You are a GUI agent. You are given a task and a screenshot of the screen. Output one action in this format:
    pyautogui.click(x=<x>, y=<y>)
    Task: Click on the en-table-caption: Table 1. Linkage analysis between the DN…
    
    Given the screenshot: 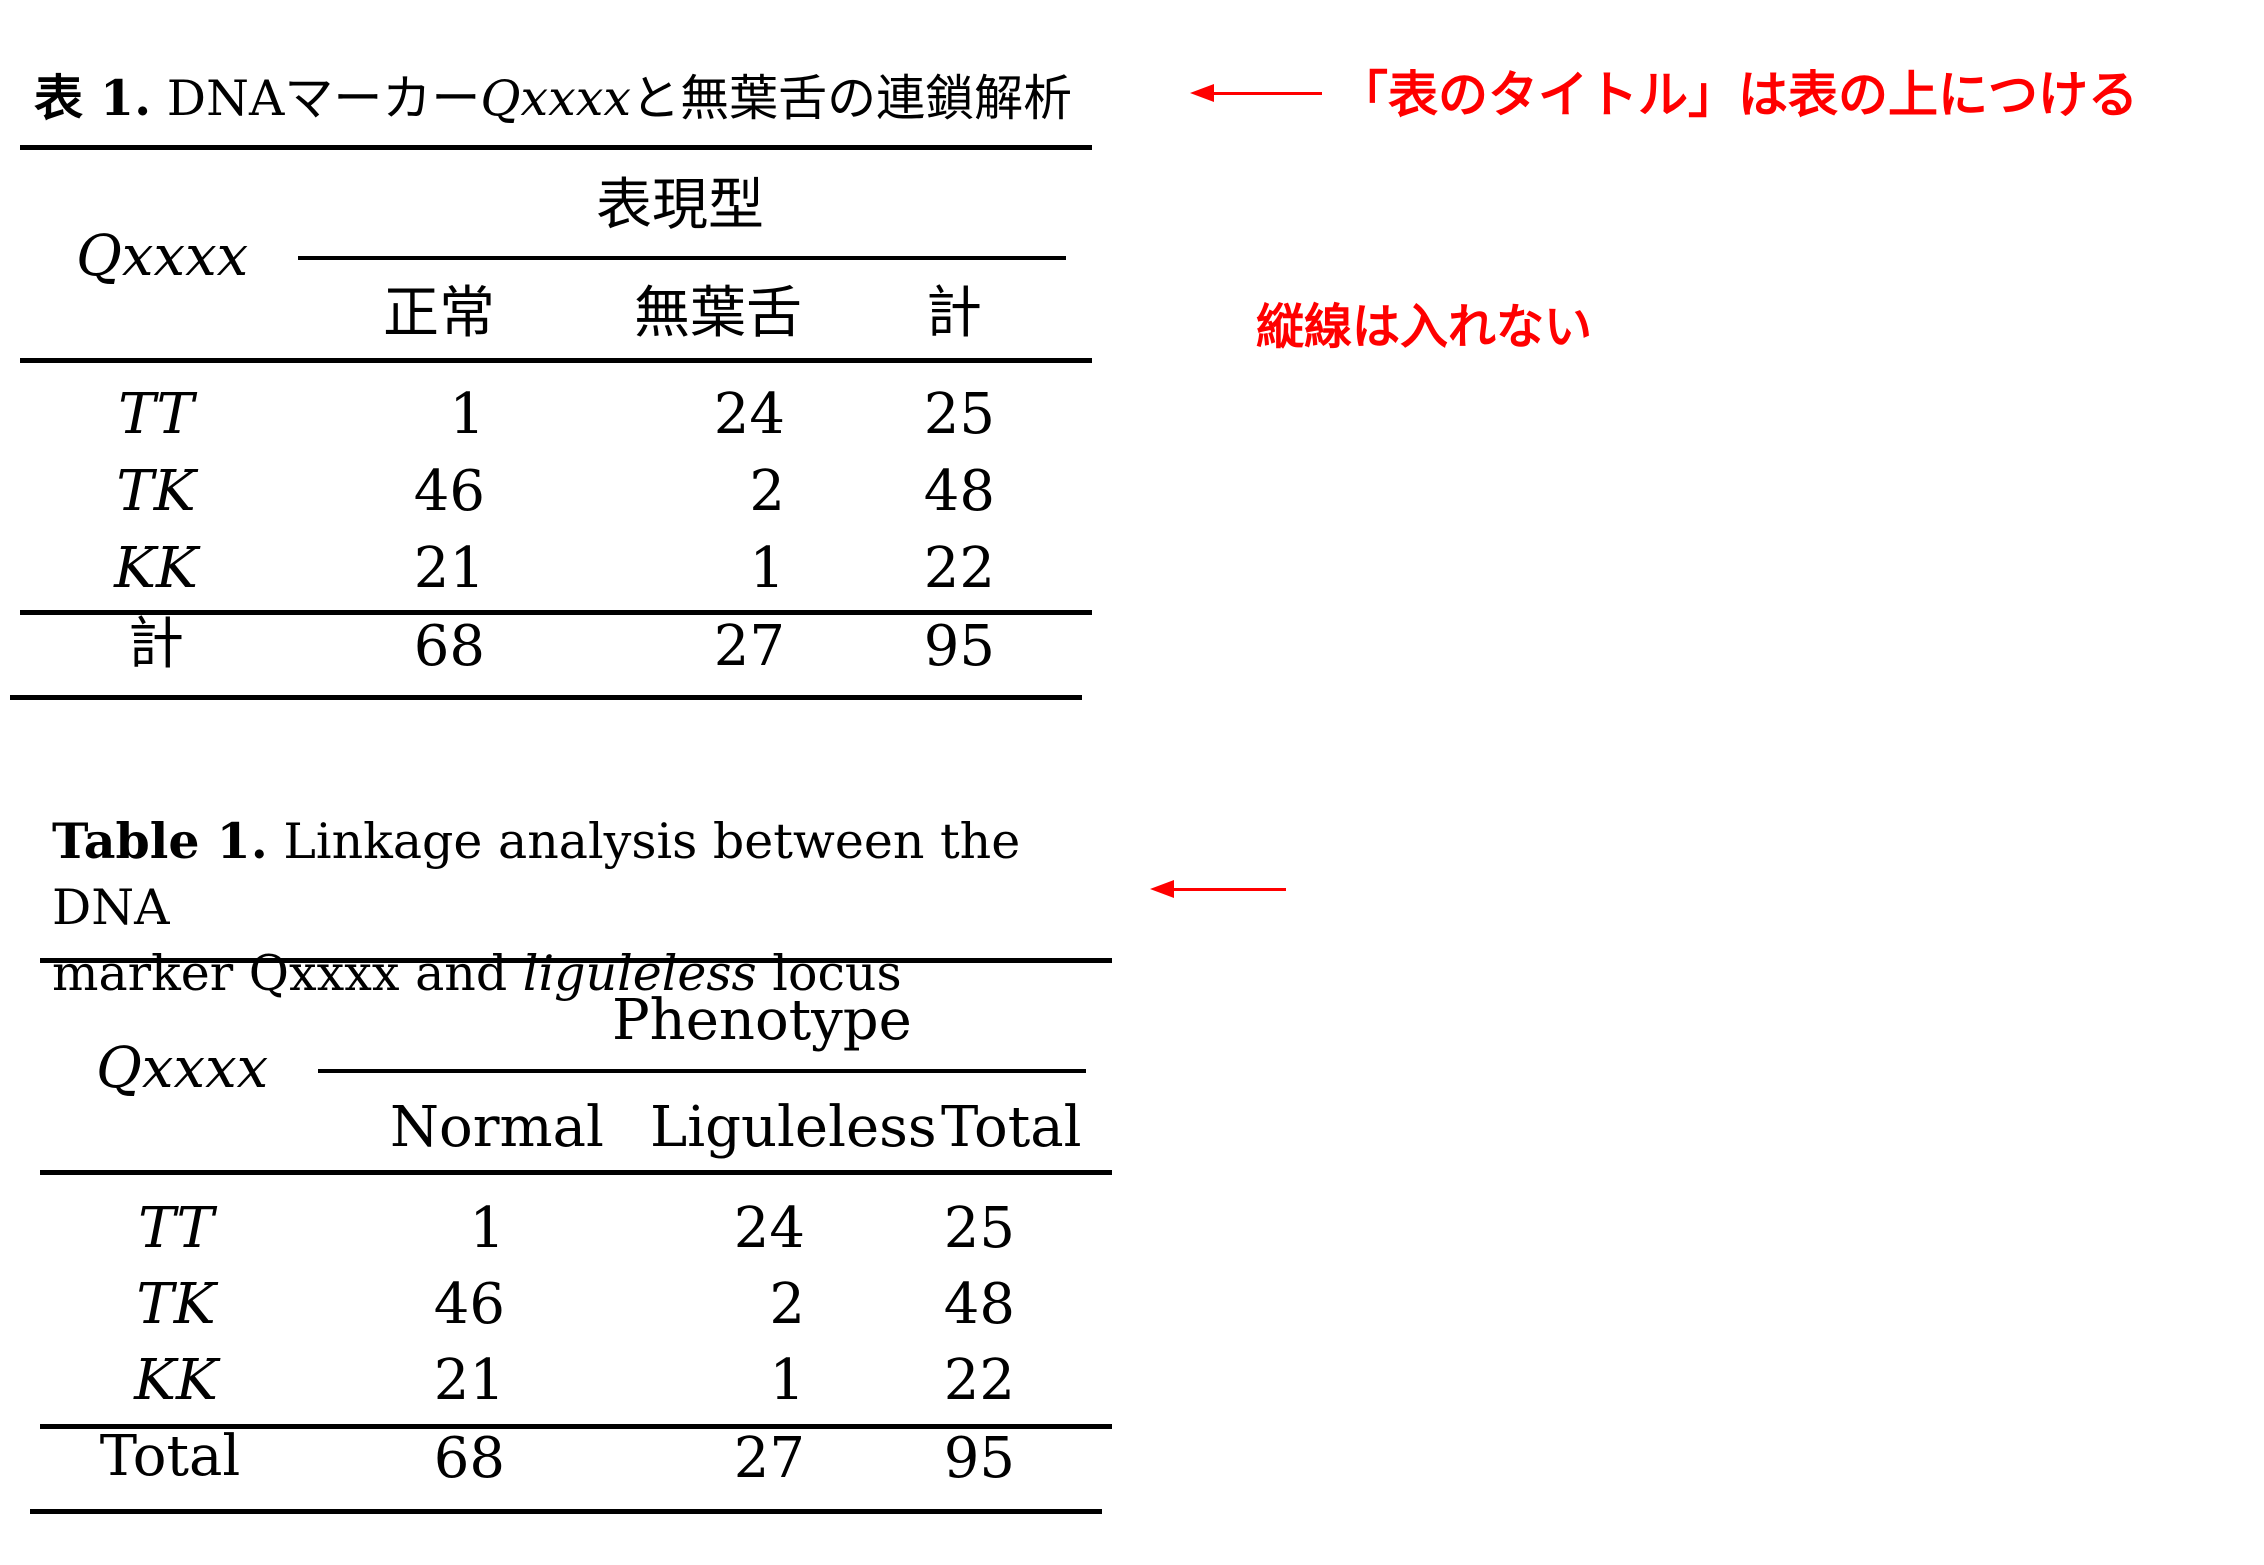 What is the action you would take?
    pyautogui.click(x=582, y=907)
    